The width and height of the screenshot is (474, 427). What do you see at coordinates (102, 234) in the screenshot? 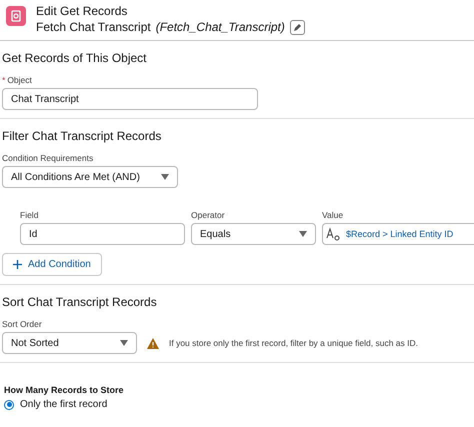
I see `field-input: Id` at bounding box center [102, 234].